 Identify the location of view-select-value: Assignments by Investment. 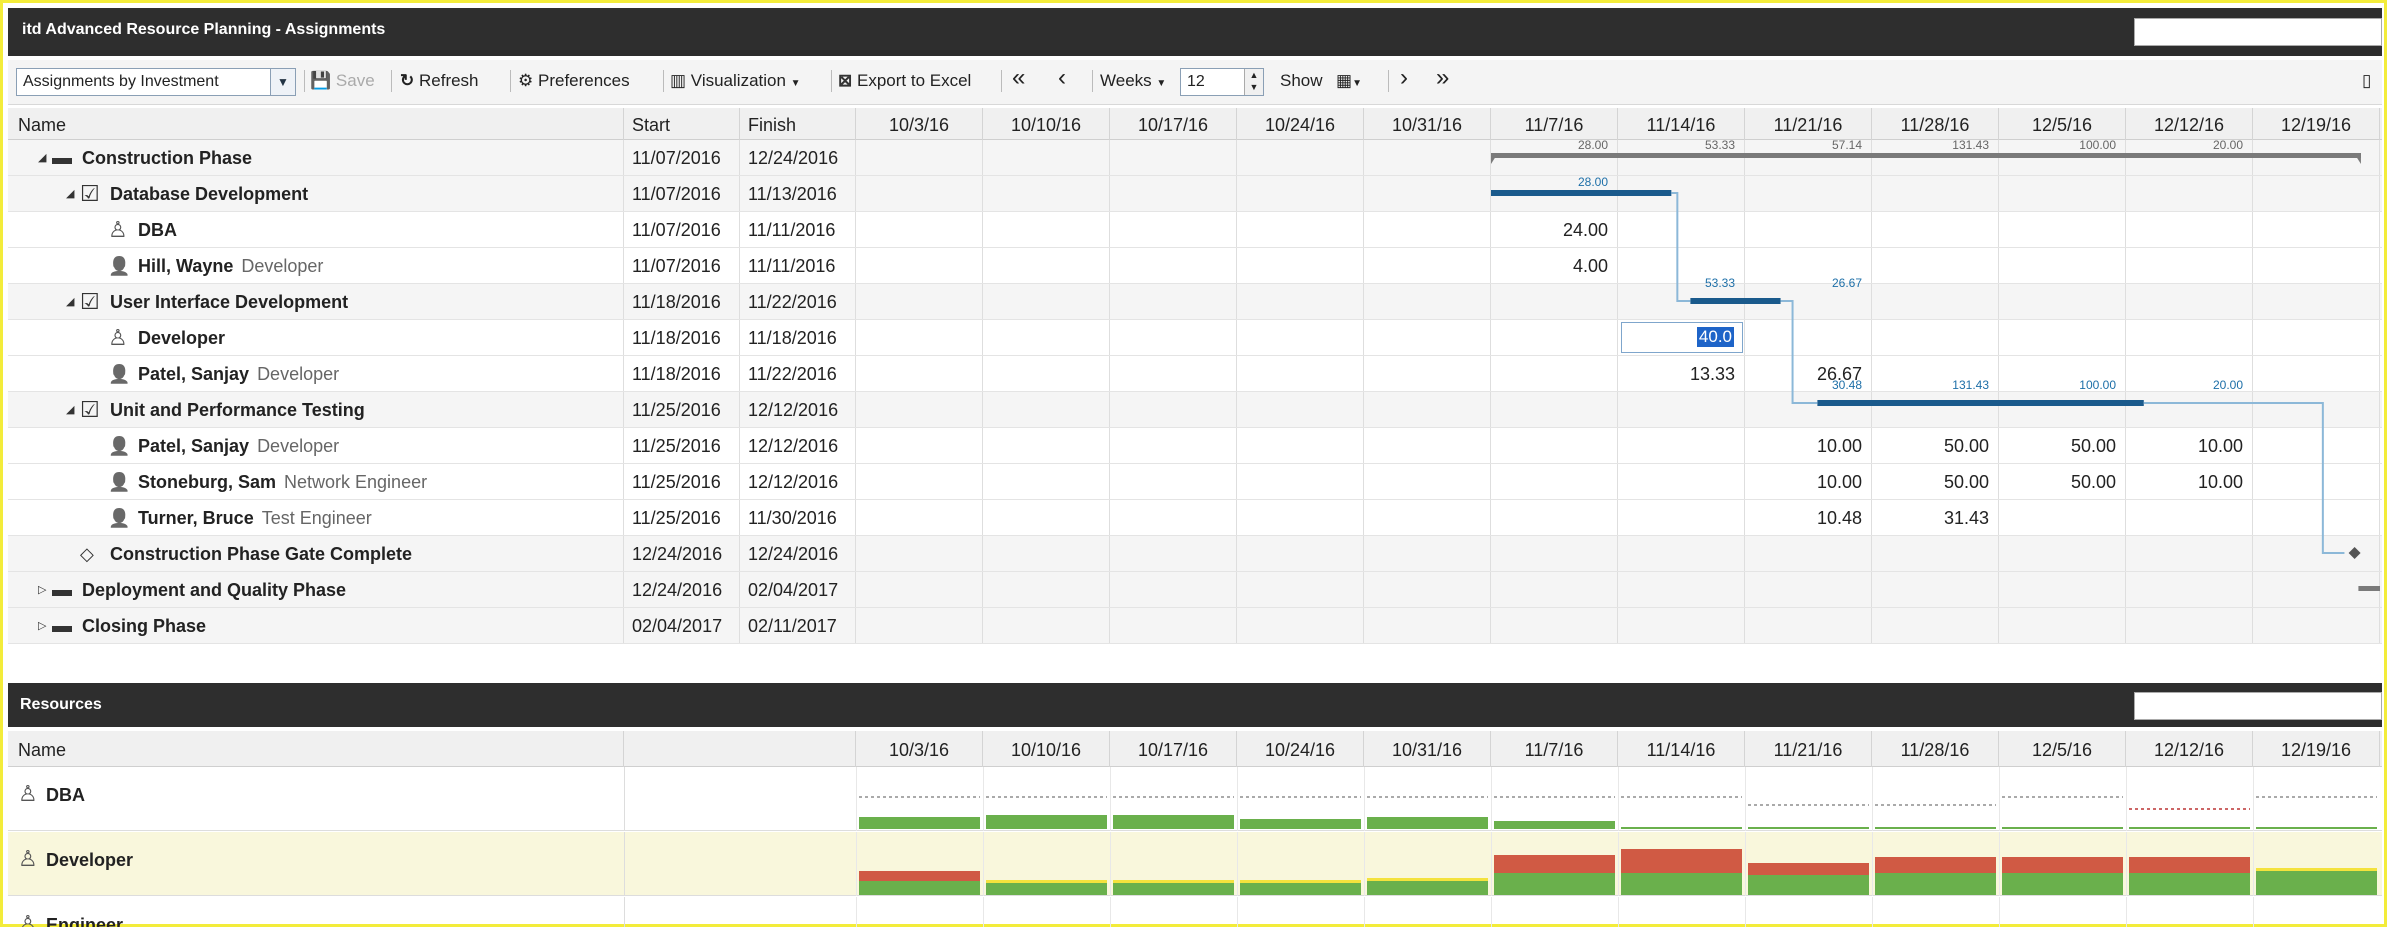
(121, 81).